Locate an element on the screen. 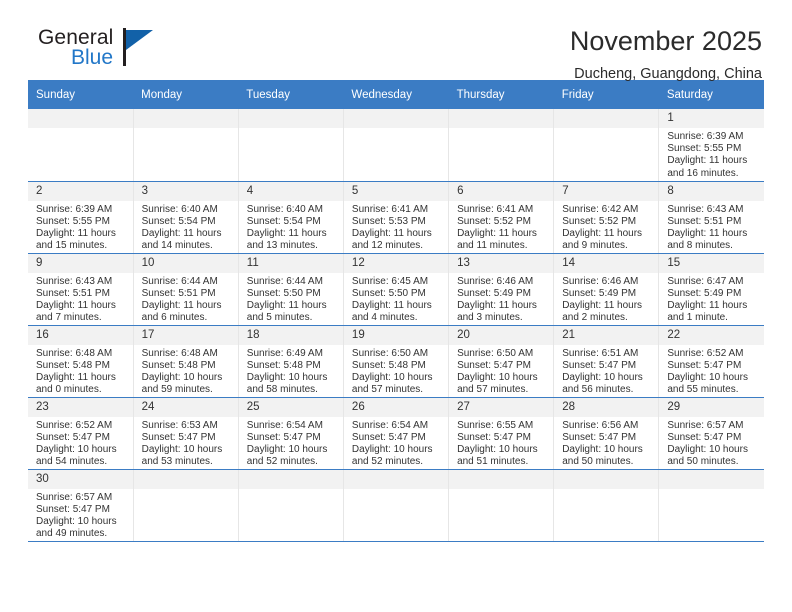 This screenshot has width=792, height=612. sunrise-time: Sunrise: 6:47 AM is located at coordinates (705, 281).